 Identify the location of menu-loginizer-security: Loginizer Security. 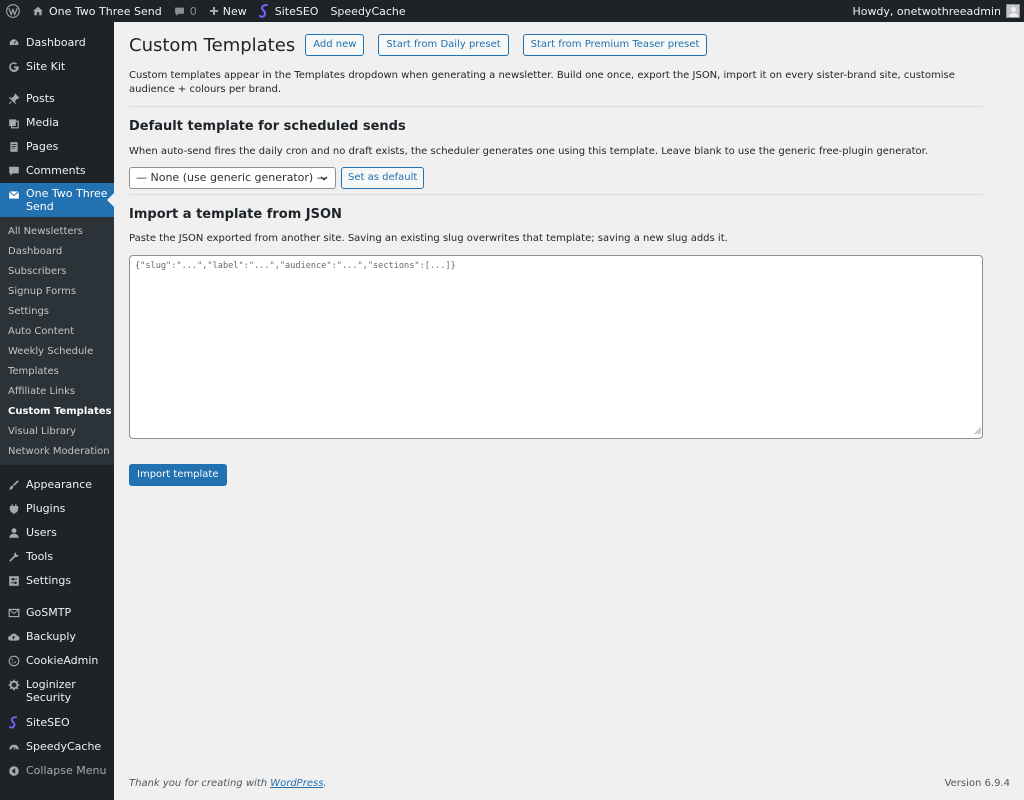
(57, 692).